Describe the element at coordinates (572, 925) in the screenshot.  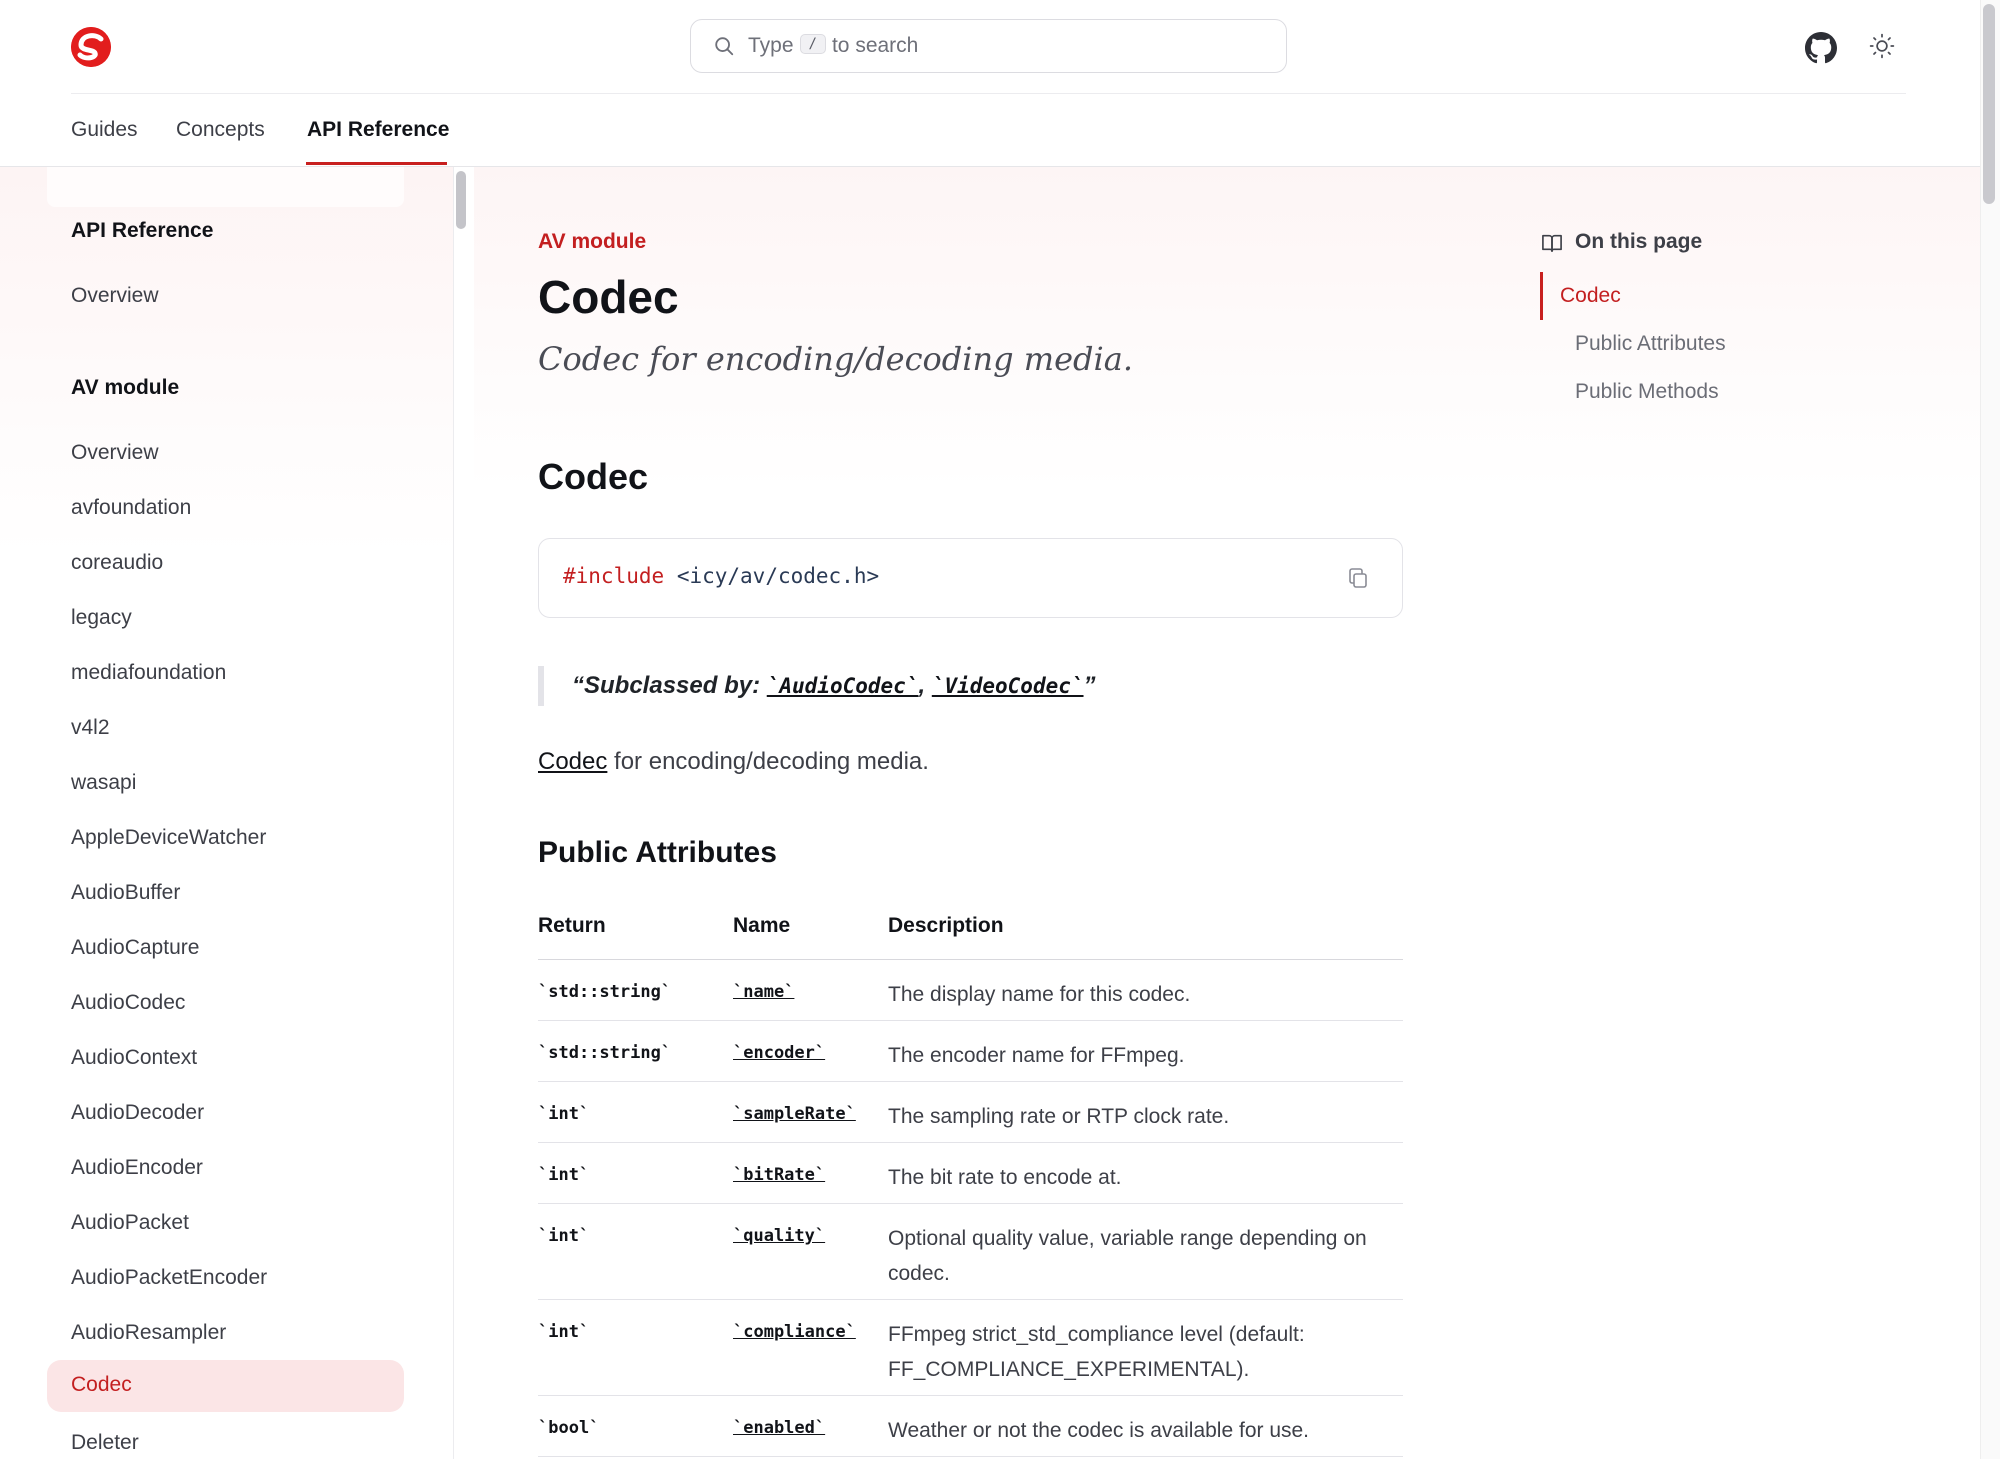
I see `column-header-return: Return` at that location.